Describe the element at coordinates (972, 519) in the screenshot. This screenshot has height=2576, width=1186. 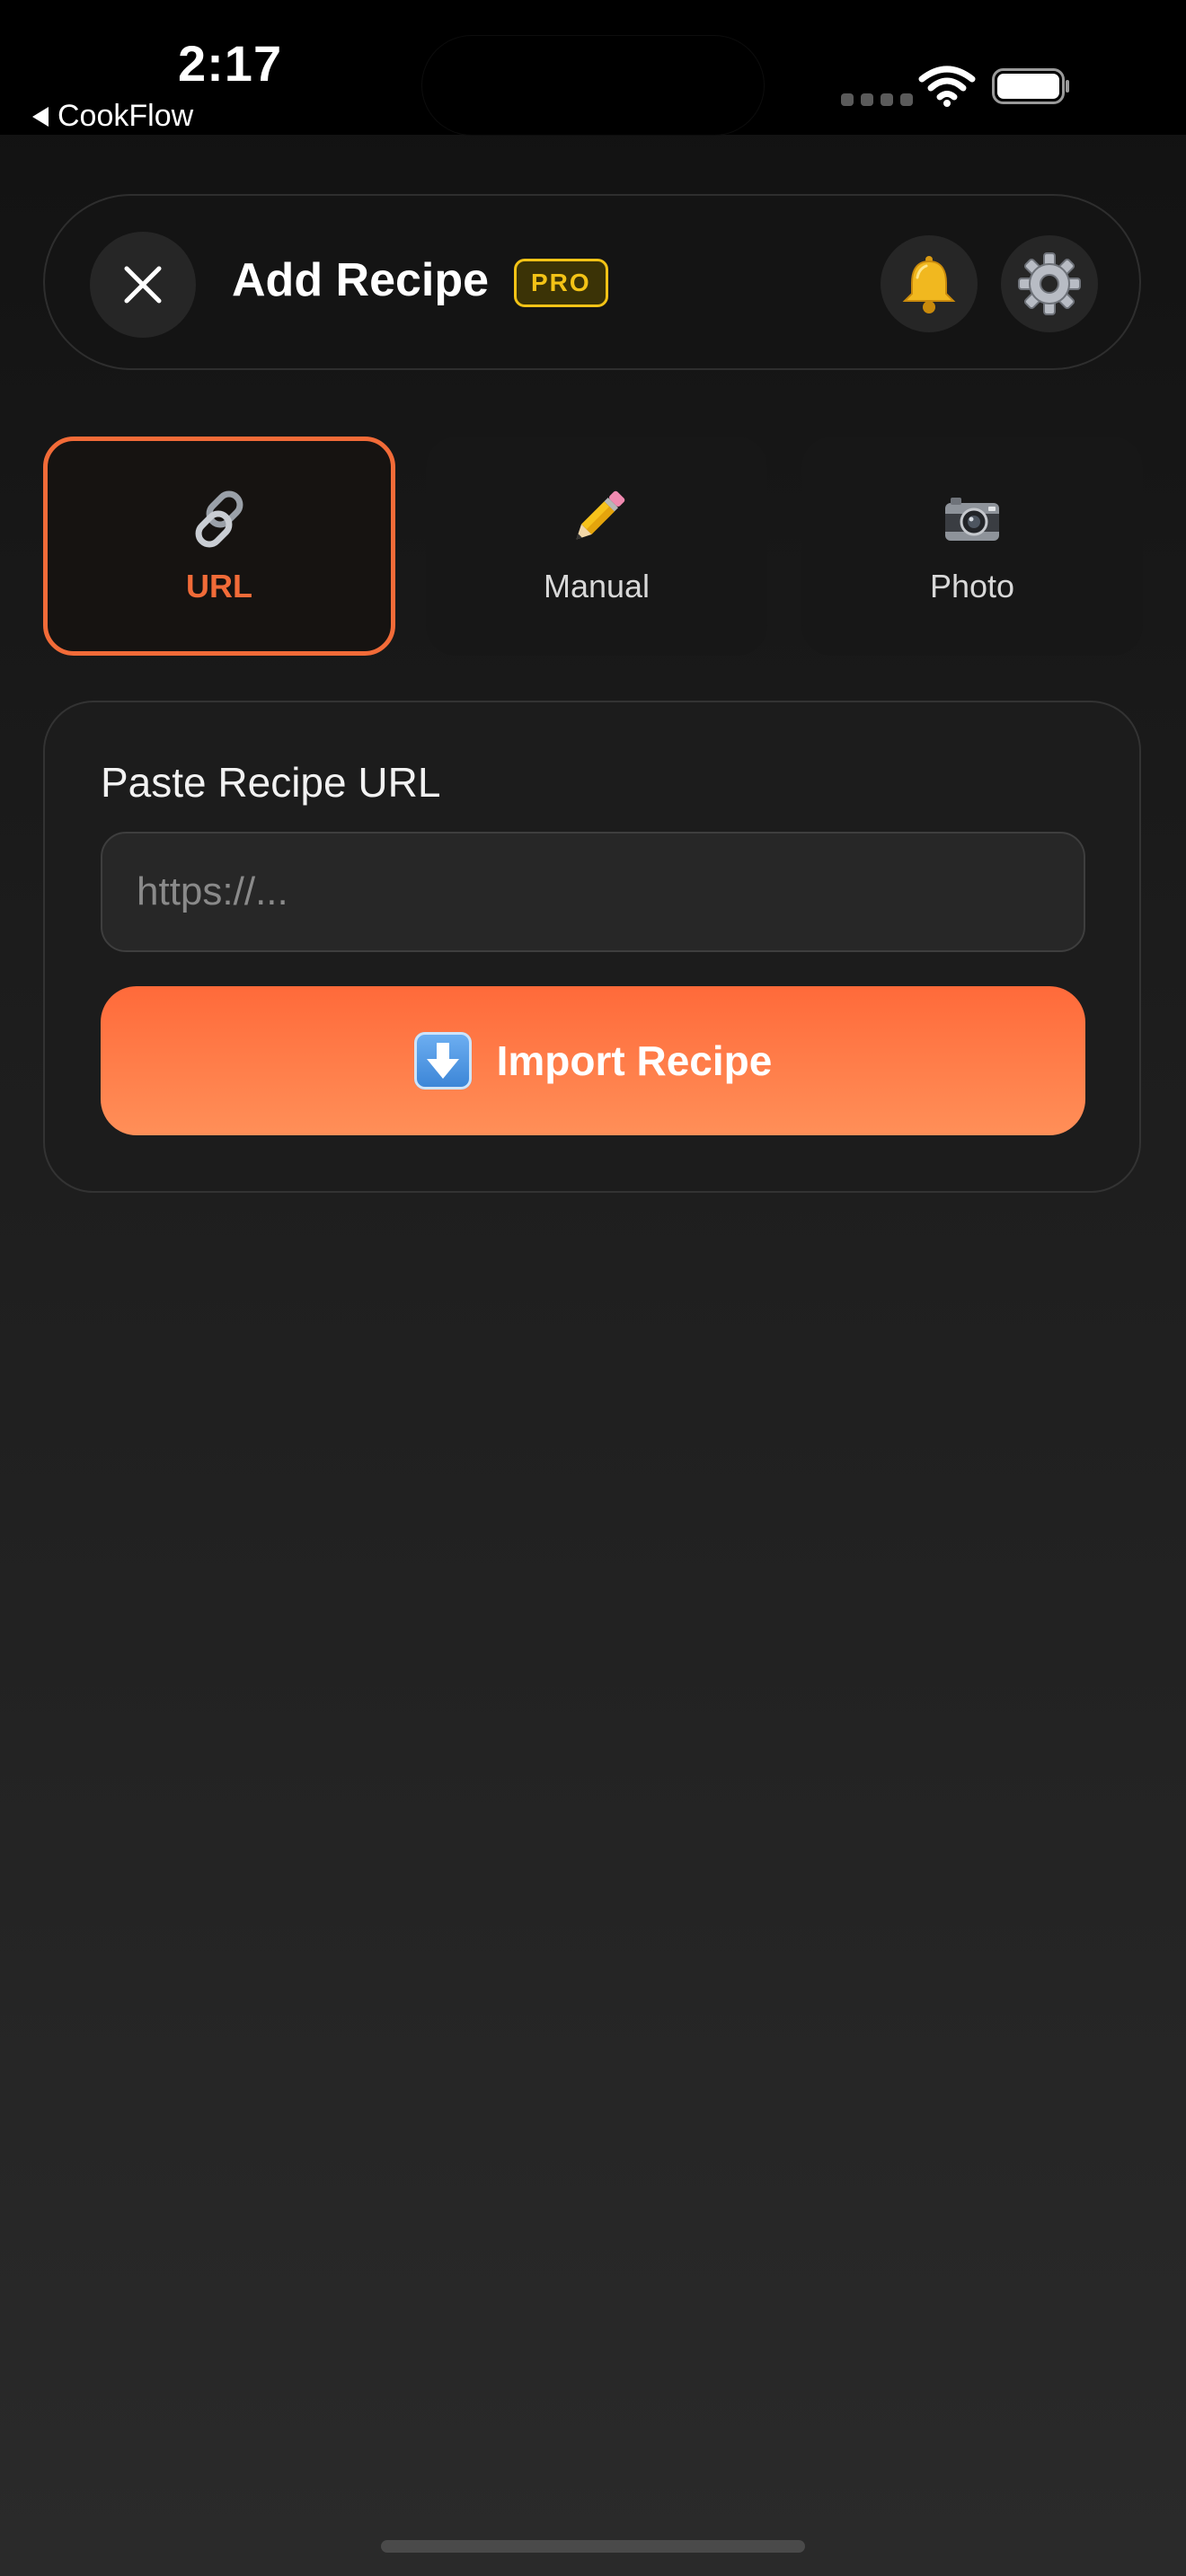
I see `camera-icon` at that location.